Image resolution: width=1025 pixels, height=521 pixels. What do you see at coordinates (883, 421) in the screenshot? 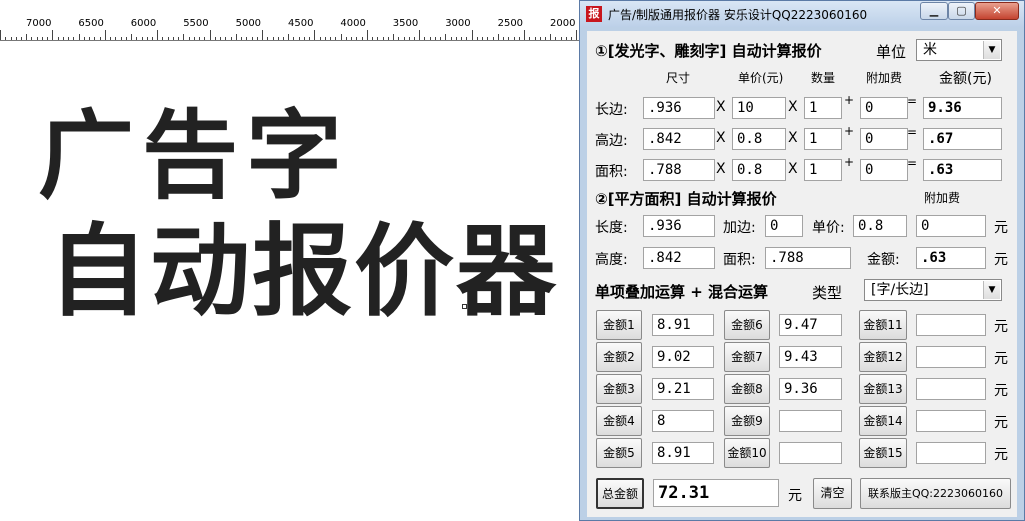
I see `amount-button: 金额14` at bounding box center [883, 421].